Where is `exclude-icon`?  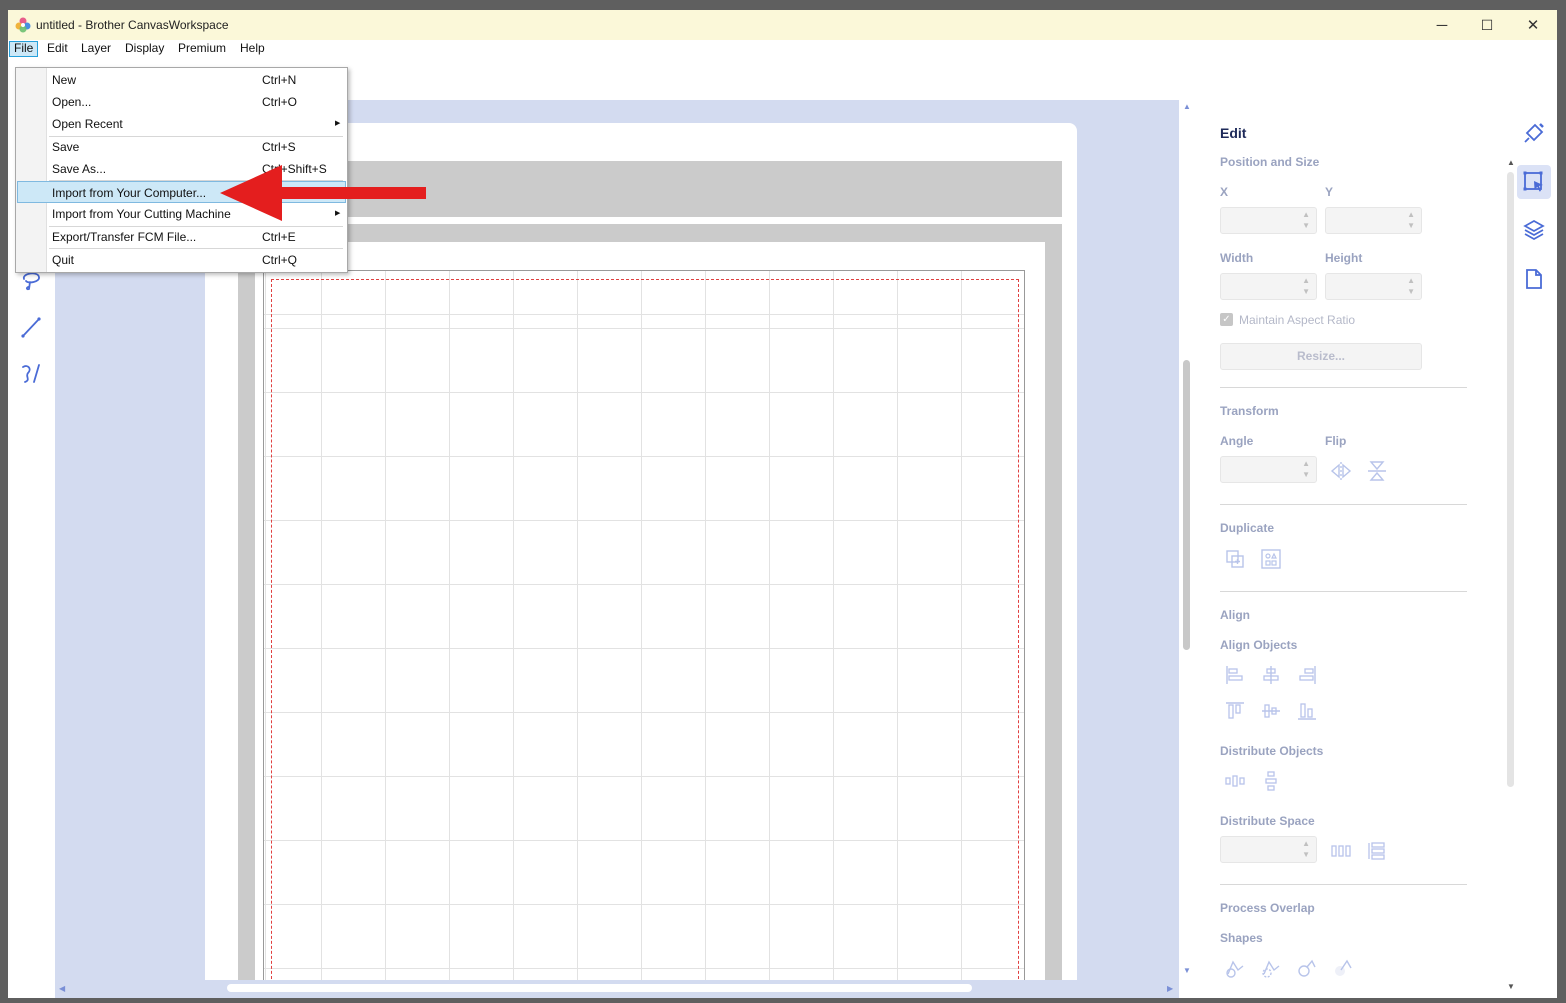 exclude-icon is located at coordinates (1343, 968).